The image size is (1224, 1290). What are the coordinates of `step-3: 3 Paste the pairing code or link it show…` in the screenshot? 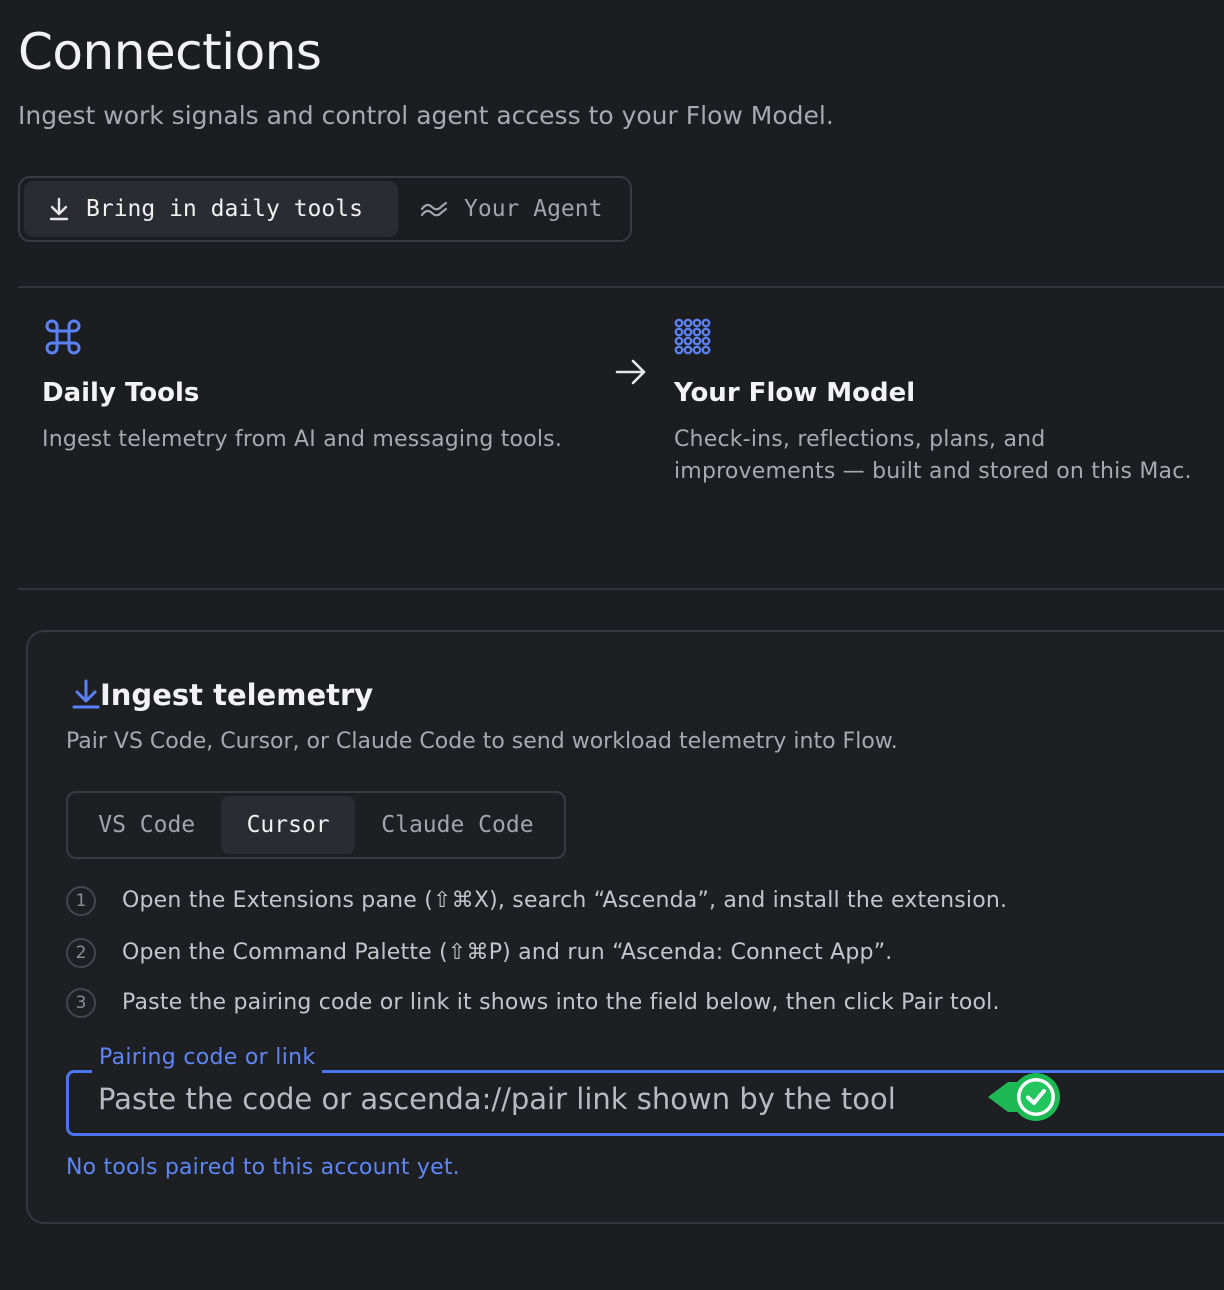 It's located at (533, 1003).